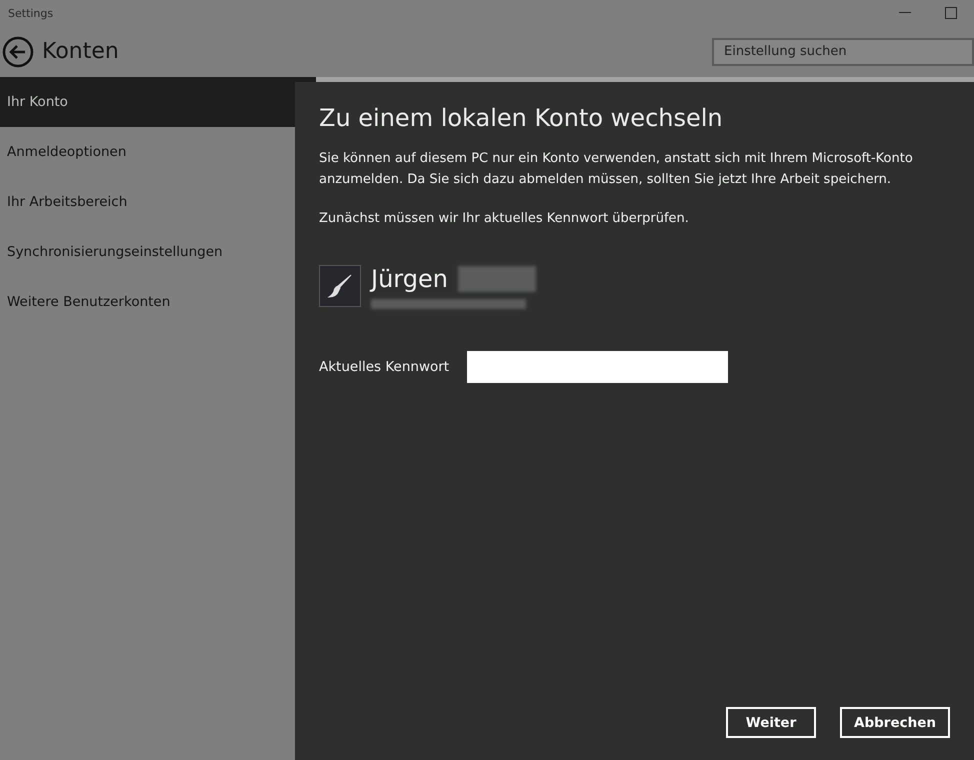  I want to click on page-title: Konten, so click(80, 51).